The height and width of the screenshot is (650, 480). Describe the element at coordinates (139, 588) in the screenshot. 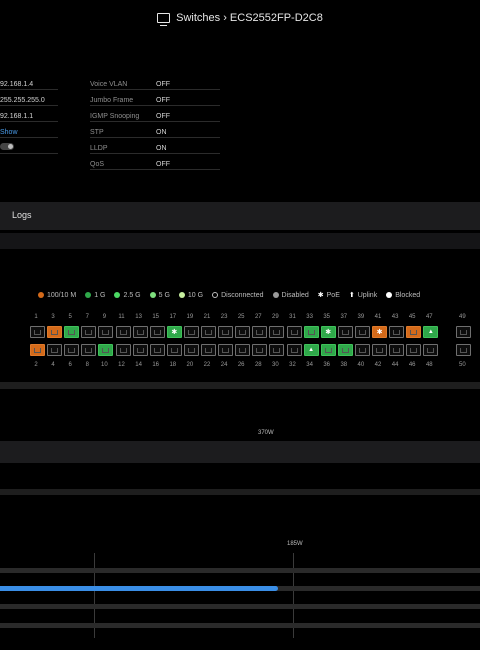

I see `power-usage-bar` at that location.